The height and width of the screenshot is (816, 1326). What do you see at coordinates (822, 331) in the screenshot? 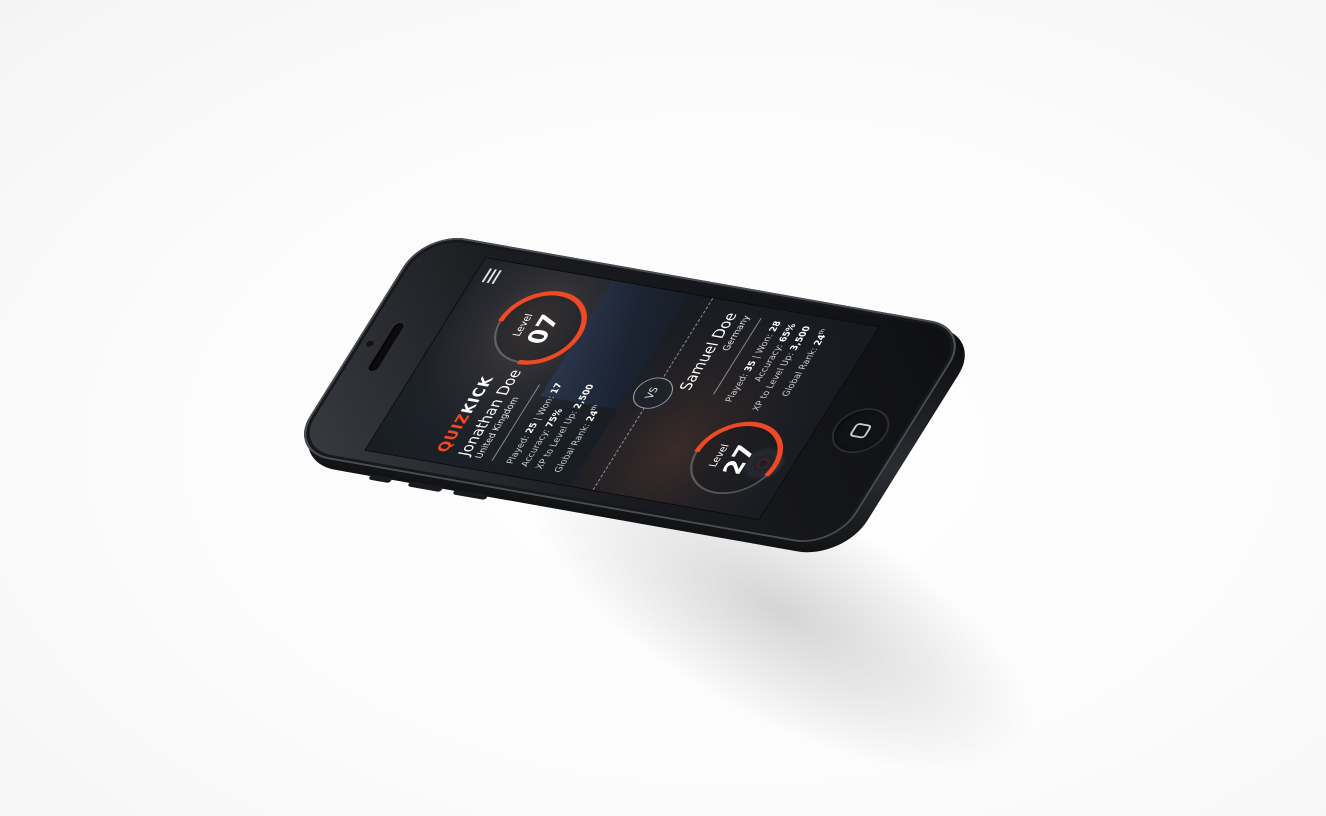
I see `rank-suffix: th` at bounding box center [822, 331].